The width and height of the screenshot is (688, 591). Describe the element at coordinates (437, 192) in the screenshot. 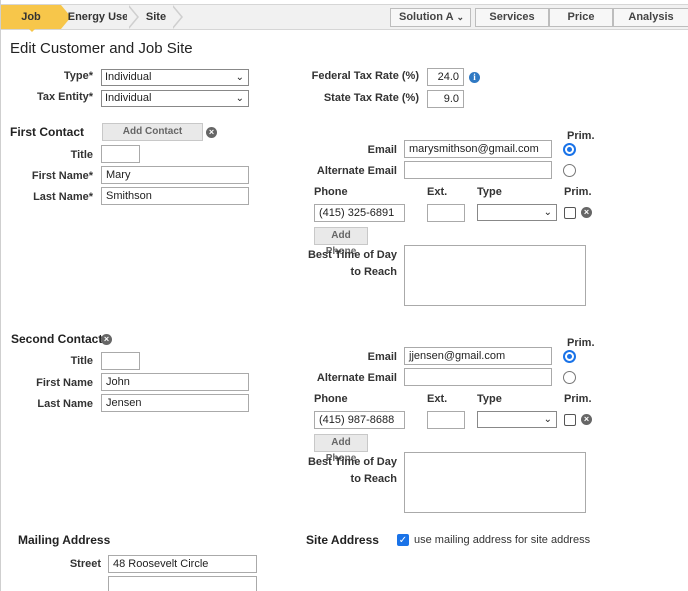

I see `first-contact-ext-label: Ext.` at that location.